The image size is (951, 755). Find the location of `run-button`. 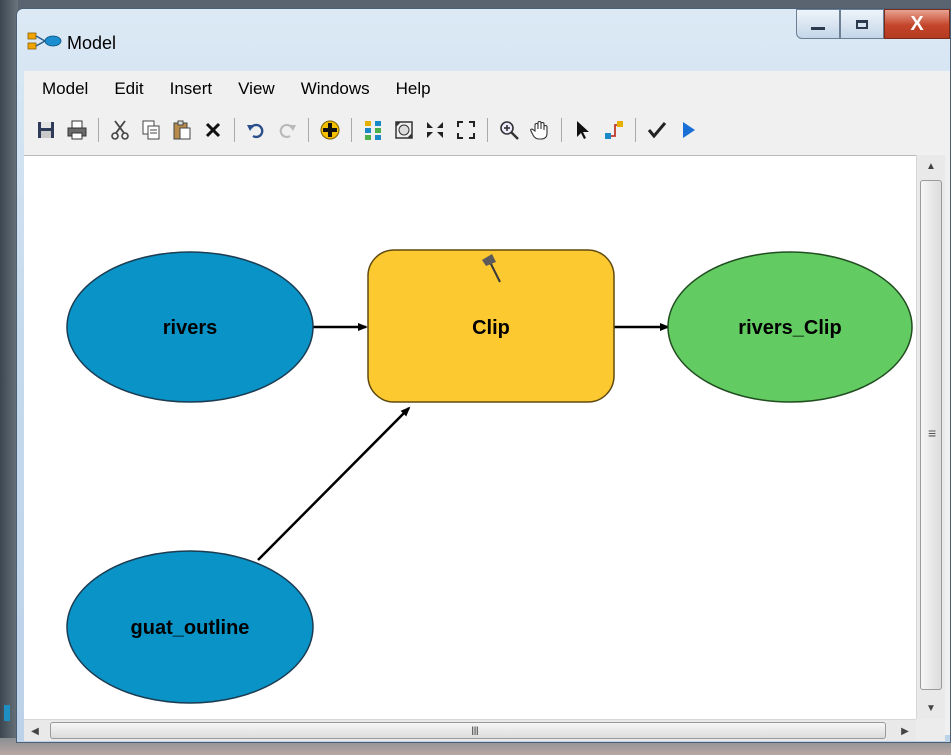

run-button is located at coordinates (688, 130).